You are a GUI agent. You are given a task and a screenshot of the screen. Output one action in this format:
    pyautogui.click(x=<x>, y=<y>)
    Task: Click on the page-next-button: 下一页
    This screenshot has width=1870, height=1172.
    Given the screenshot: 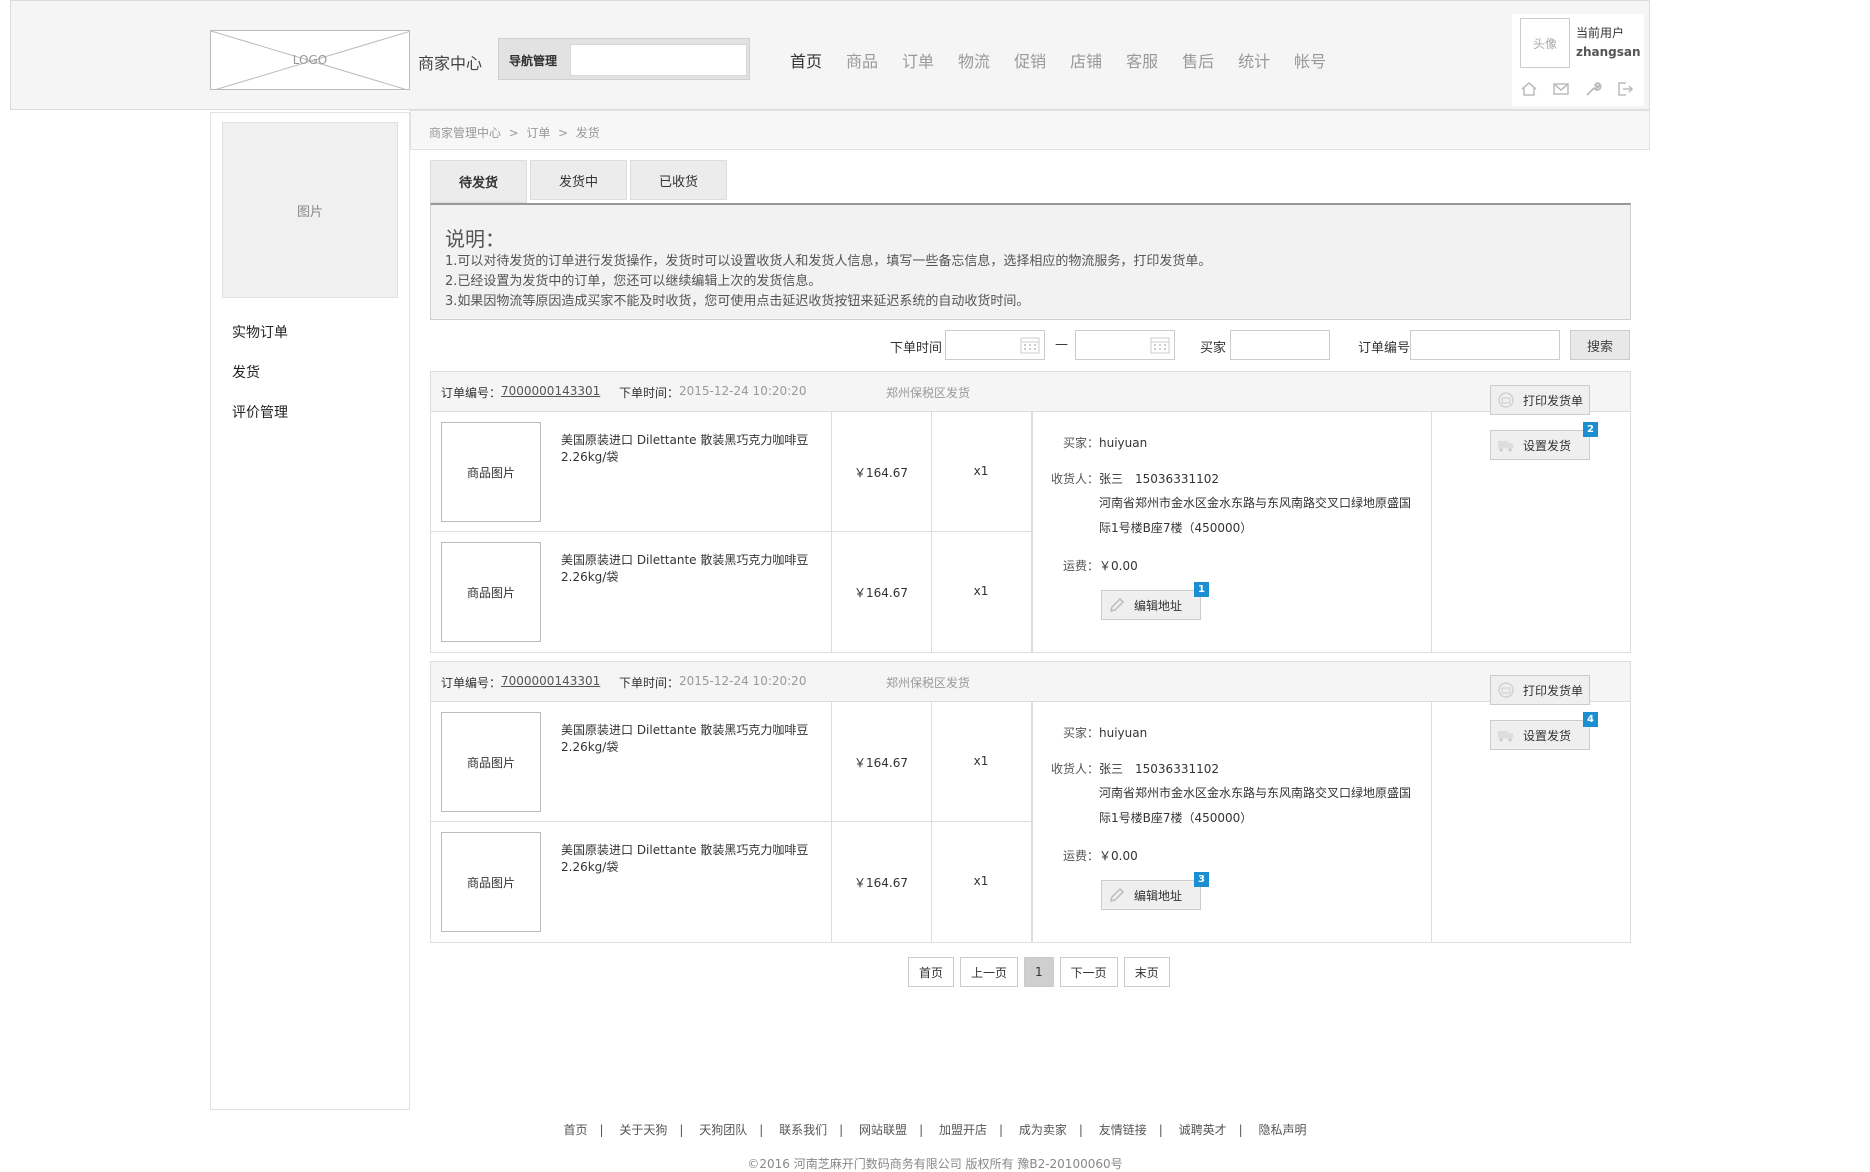 What is the action you would take?
    pyautogui.click(x=1088, y=972)
    